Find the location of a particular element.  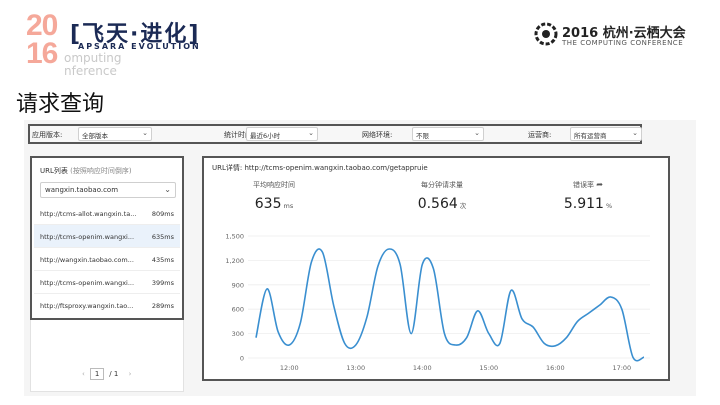

network-select: 不限 ⌄ is located at coordinates (448, 134).